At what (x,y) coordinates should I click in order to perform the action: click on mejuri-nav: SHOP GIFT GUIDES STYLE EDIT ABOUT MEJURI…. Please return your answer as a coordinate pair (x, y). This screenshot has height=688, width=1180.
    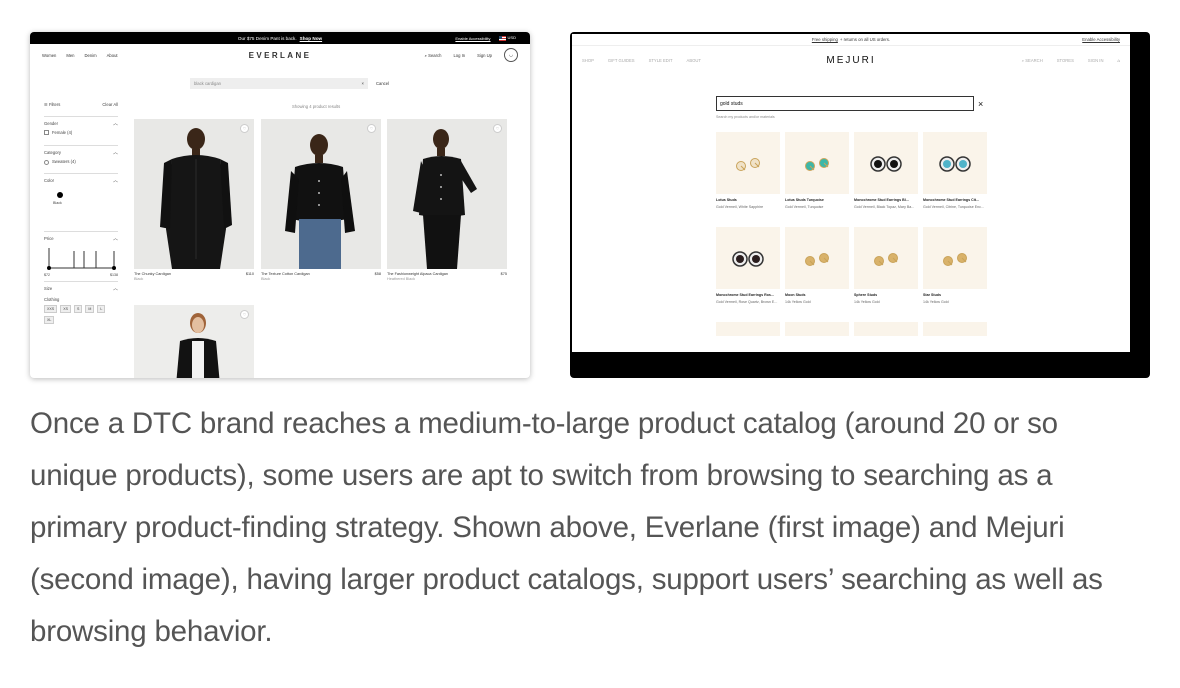
    Looking at the image, I should click on (851, 60).